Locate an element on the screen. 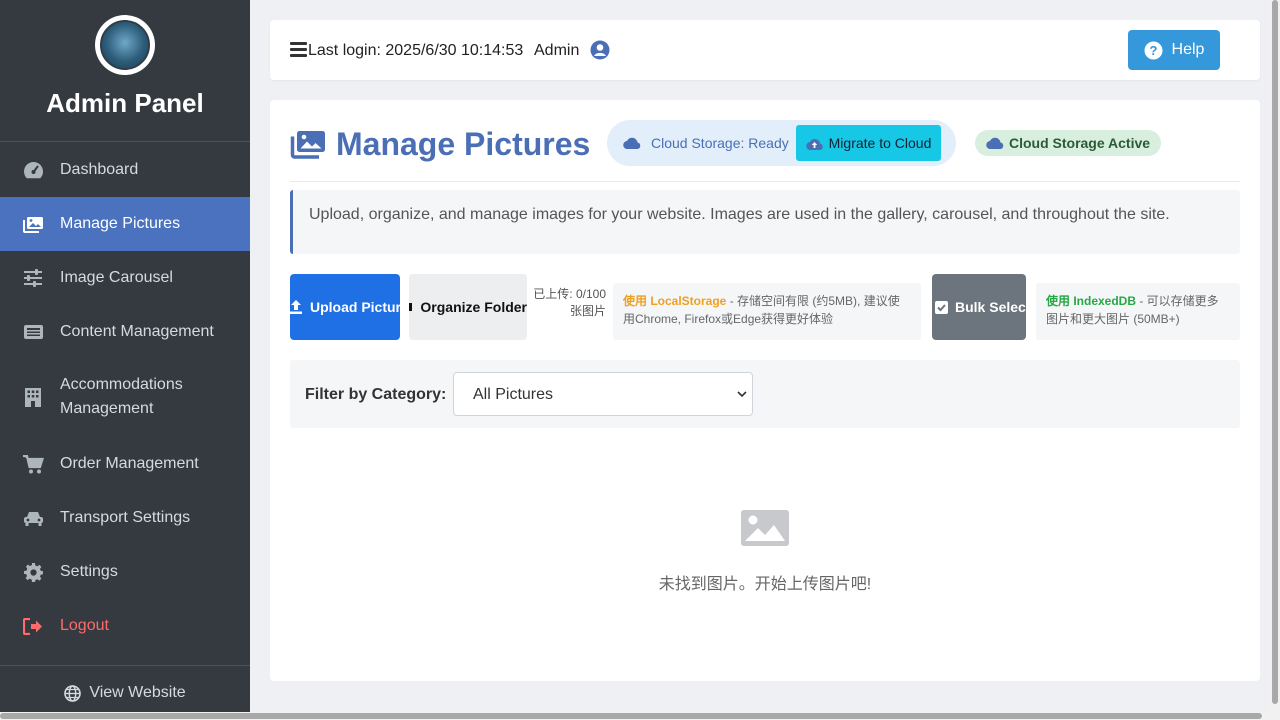  sidebar-item-label: Content Management is located at coordinates (137, 331).